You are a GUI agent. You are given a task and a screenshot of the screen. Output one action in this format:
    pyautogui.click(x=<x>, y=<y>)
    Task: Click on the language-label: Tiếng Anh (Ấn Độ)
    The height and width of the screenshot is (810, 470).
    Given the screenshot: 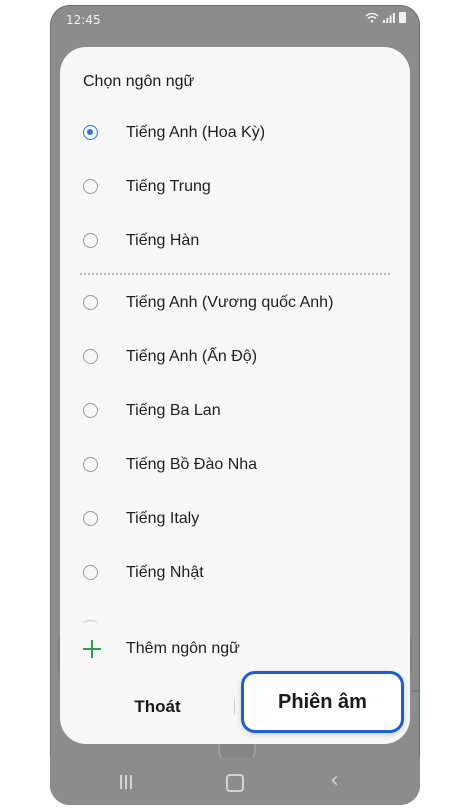 What is the action you would take?
    pyautogui.click(x=192, y=356)
    